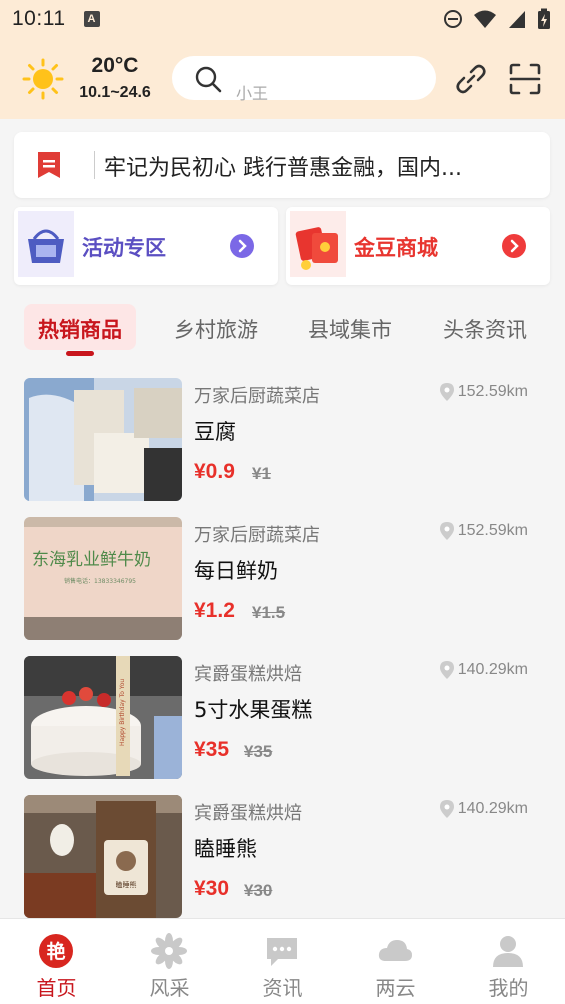  I want to click on product-name: 瞌睡熊, so click(225, 849).